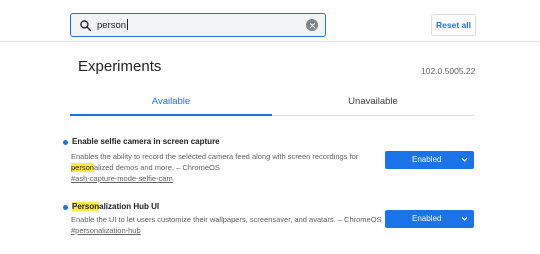 The height and width of the screenshot is (254, 540). Describe the element at coordinates (156, 167) in the screenshot. I see `description-rest: alized demos and more. – ChromeOS` at that location.